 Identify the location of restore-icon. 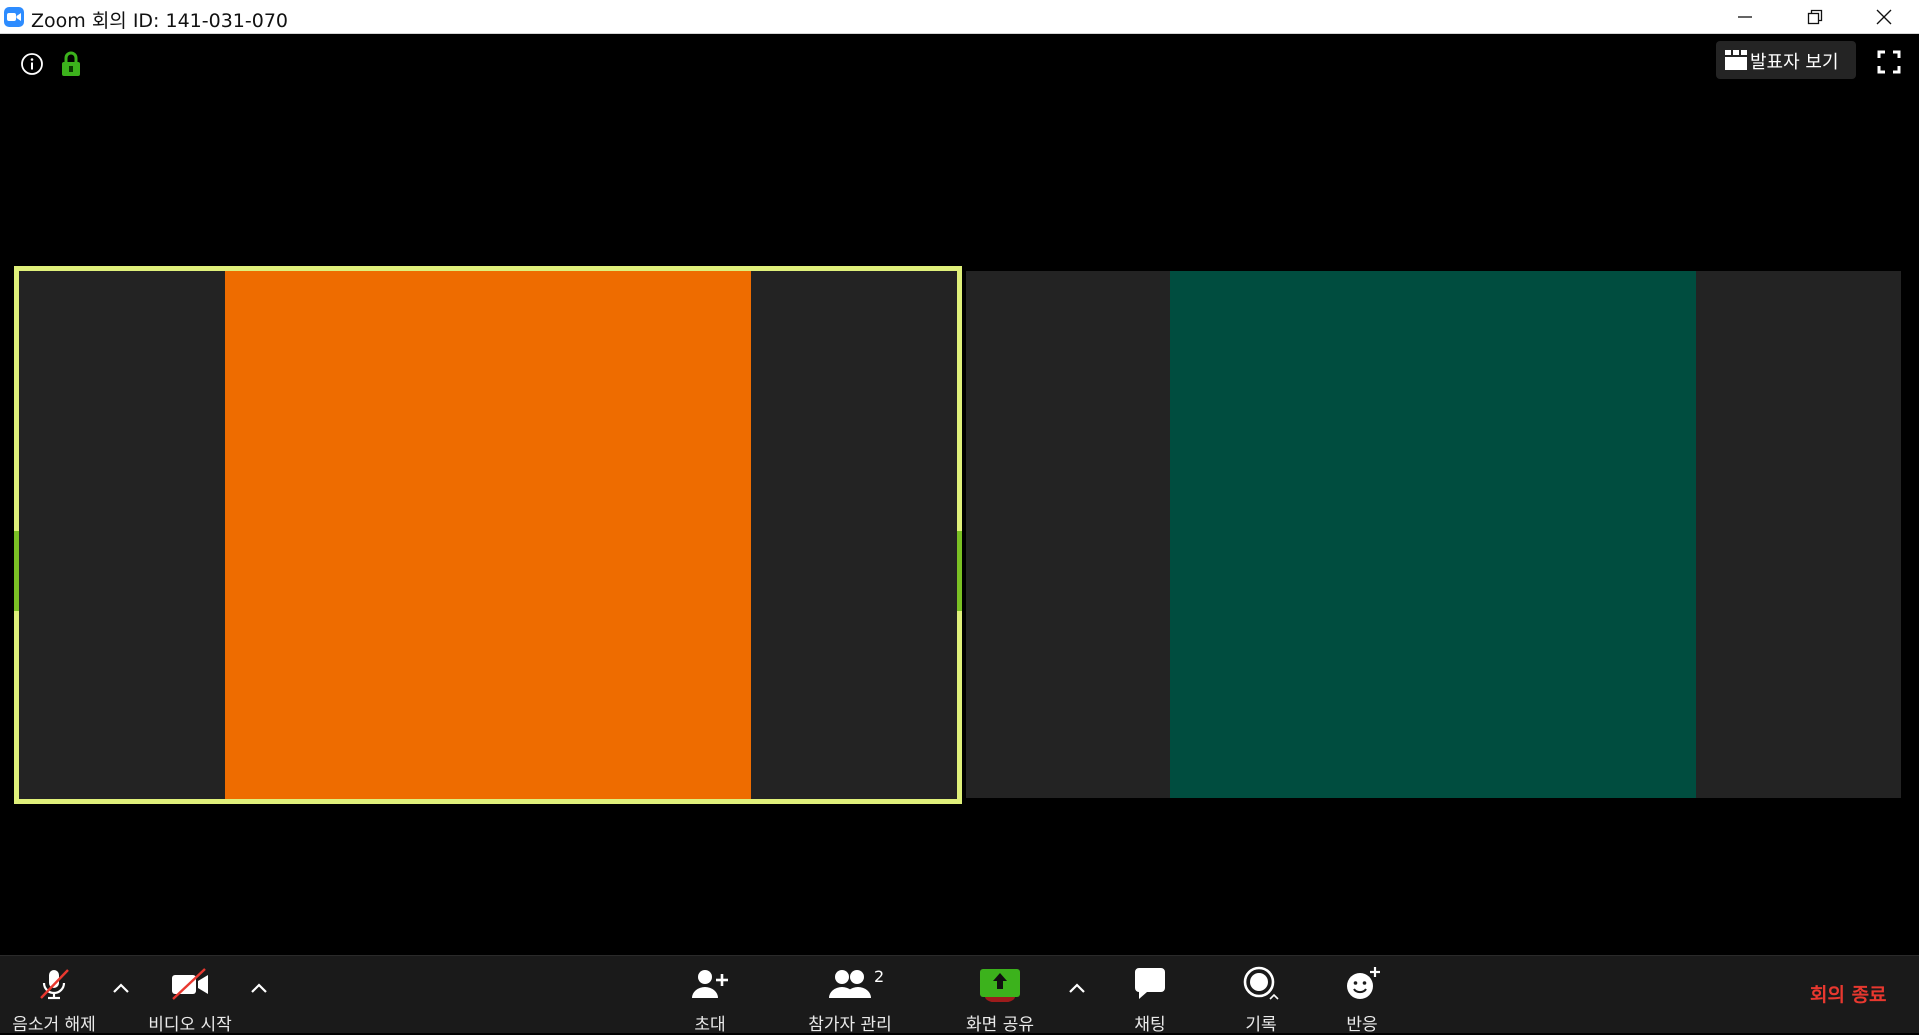
(1815, 17).